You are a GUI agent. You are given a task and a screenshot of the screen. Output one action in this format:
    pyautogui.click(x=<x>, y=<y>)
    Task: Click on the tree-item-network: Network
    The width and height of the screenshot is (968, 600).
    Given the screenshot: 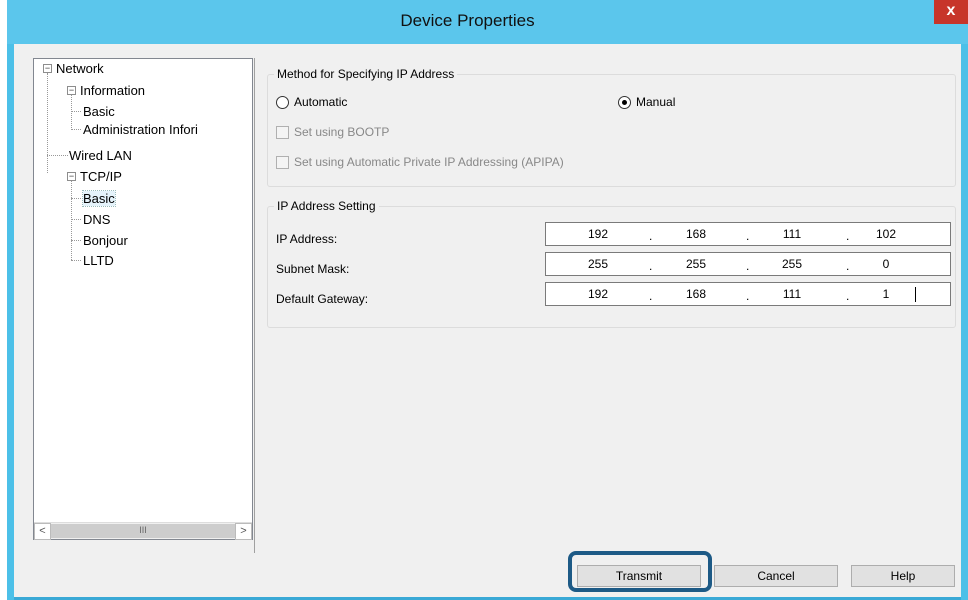 What is the action you would take?
    pyautogui.click(x=80, y=69)
    